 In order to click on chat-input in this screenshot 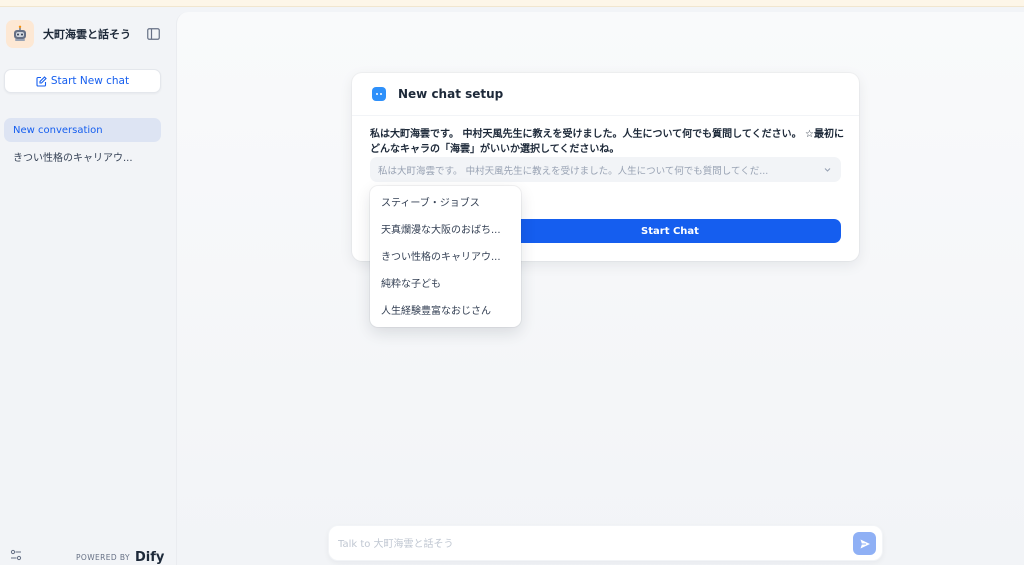, I will do `click(588, 544)`.